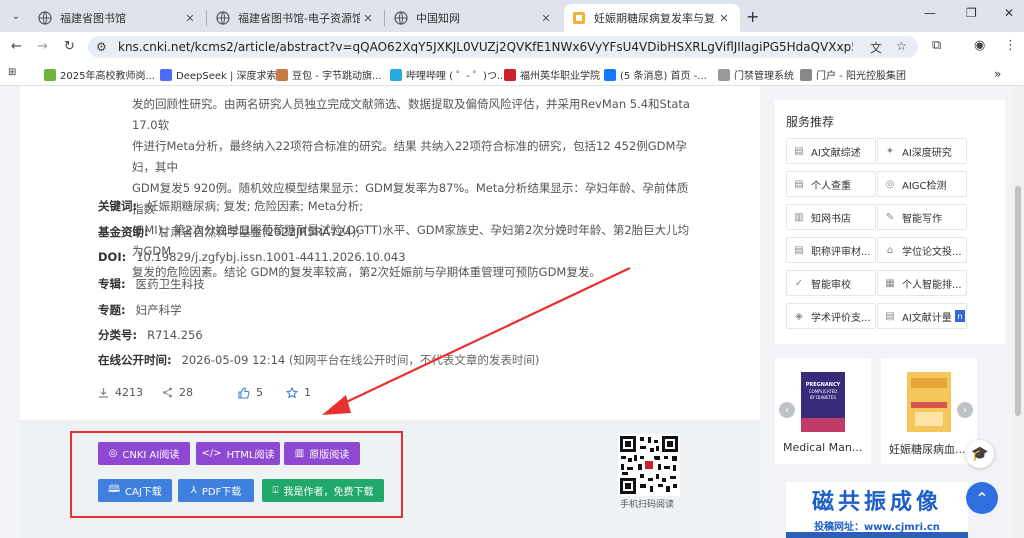  What do you see at coordinates (647, 505) in the screenshot?
I see `qr-caption: 手机扫码阅读` at bounding box center [647, 505].